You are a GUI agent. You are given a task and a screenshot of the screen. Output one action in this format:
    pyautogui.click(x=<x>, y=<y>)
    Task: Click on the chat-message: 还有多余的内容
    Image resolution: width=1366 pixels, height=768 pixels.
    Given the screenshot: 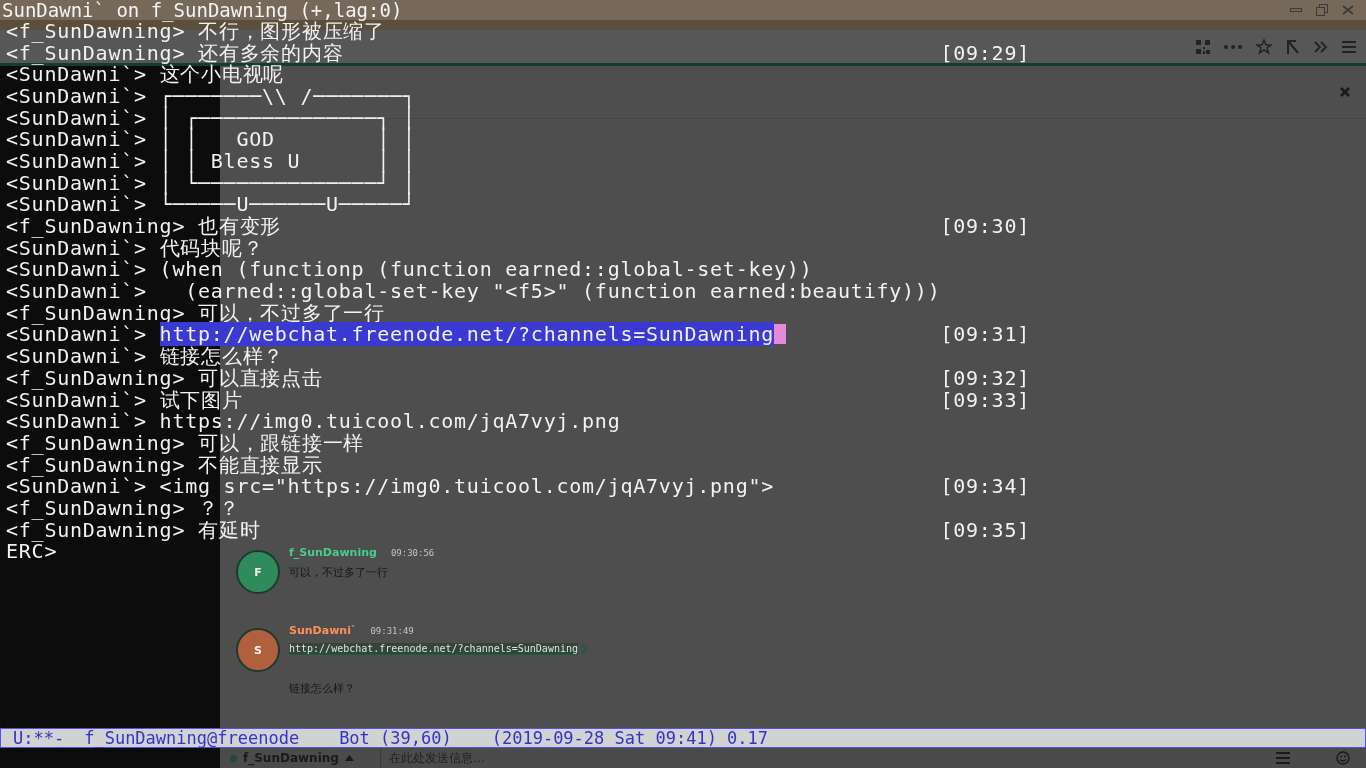 What is the action you would take?
    pyautogui.click(x=271, y=52)
    